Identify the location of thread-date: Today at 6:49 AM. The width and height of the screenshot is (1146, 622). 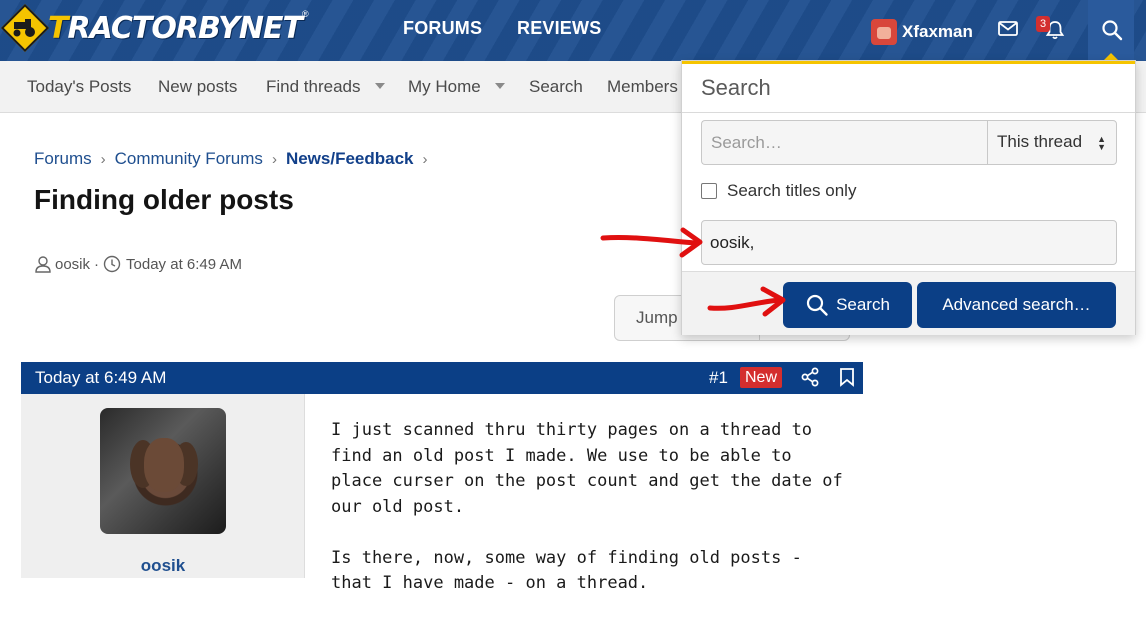
(184, 264).